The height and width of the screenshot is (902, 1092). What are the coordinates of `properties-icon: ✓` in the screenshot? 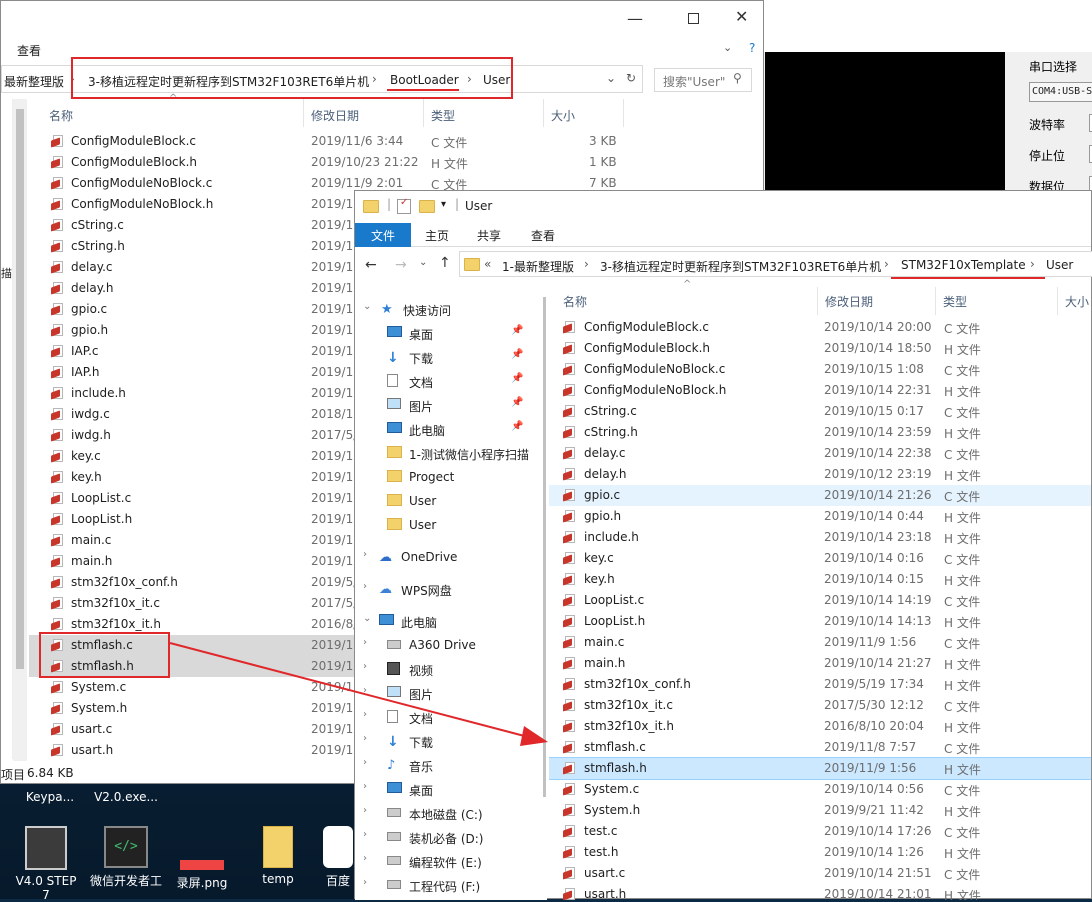 It's located at (404, 205).